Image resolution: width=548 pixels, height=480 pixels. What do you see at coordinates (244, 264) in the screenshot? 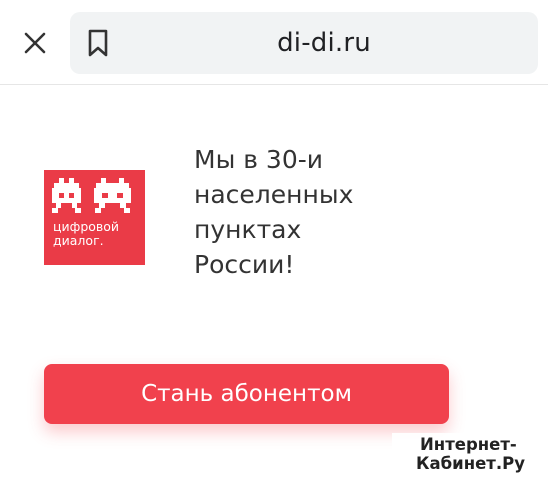
I see `headline-line: России!` at bounding box center [244, 264].